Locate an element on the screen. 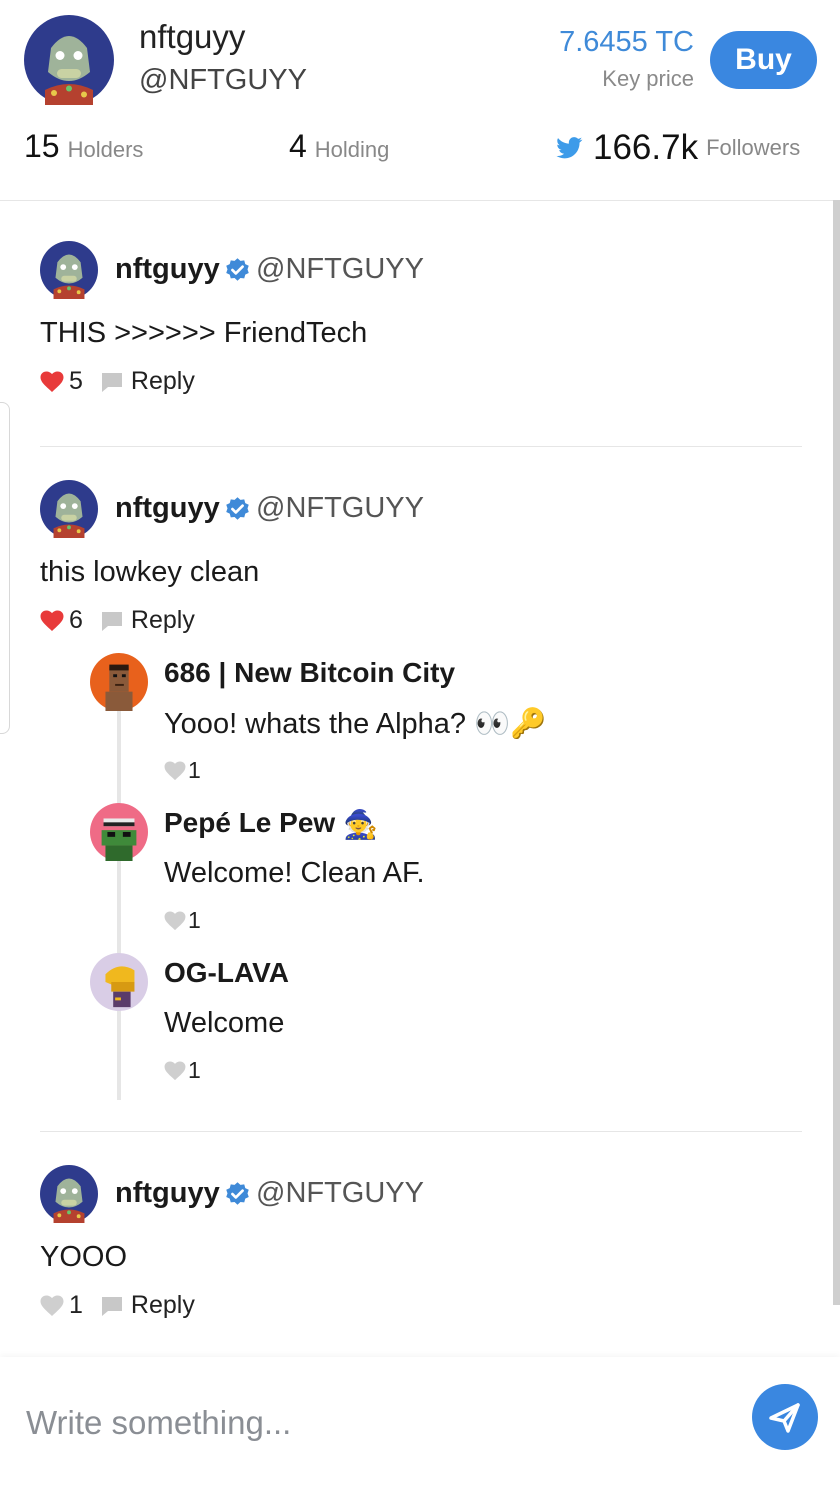  side-pull-tab is located at coordinates (5, 568).